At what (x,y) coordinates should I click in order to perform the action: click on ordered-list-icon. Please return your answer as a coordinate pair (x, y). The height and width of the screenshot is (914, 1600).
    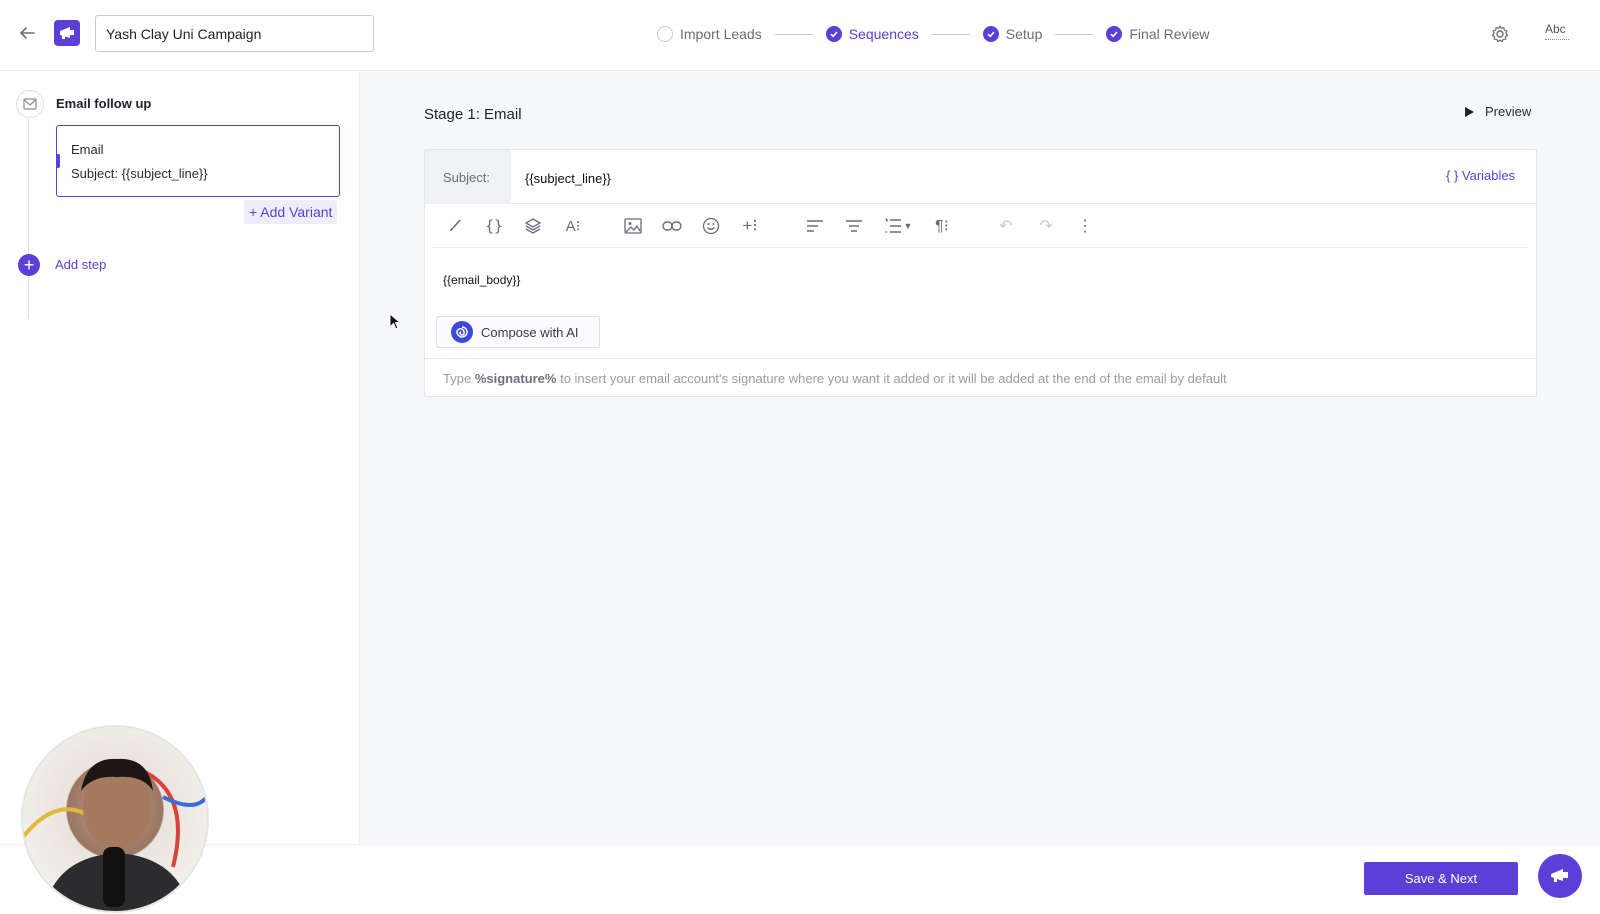
    Looking at the image, I should click on (893, 226).